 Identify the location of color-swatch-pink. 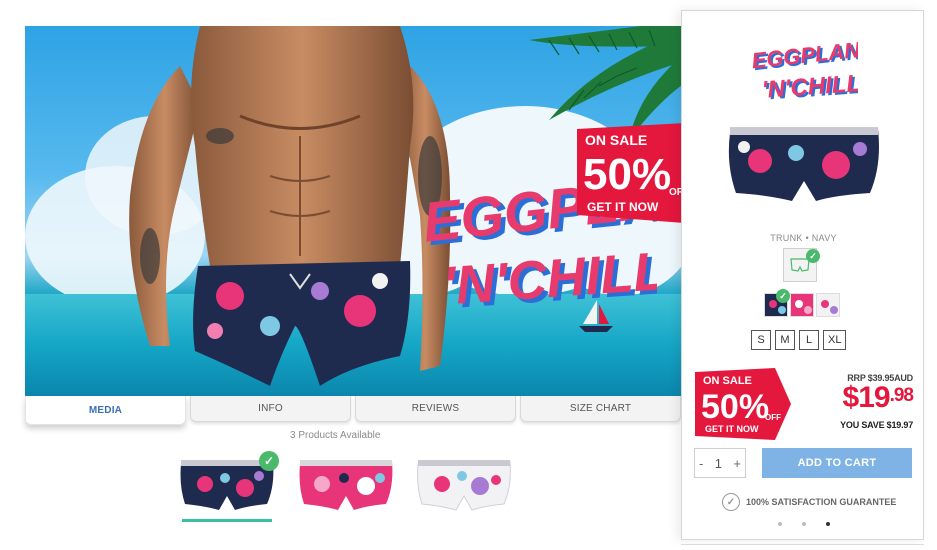
(802, 305).